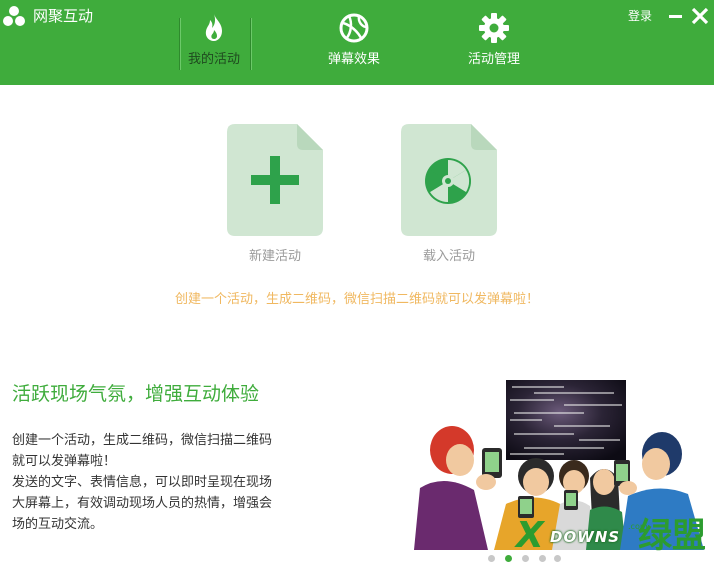  What do you see at coordinates (672, 536) in the screenshot?
I see `watermark-cn: 绿盟` at bounding box center [672, 536].